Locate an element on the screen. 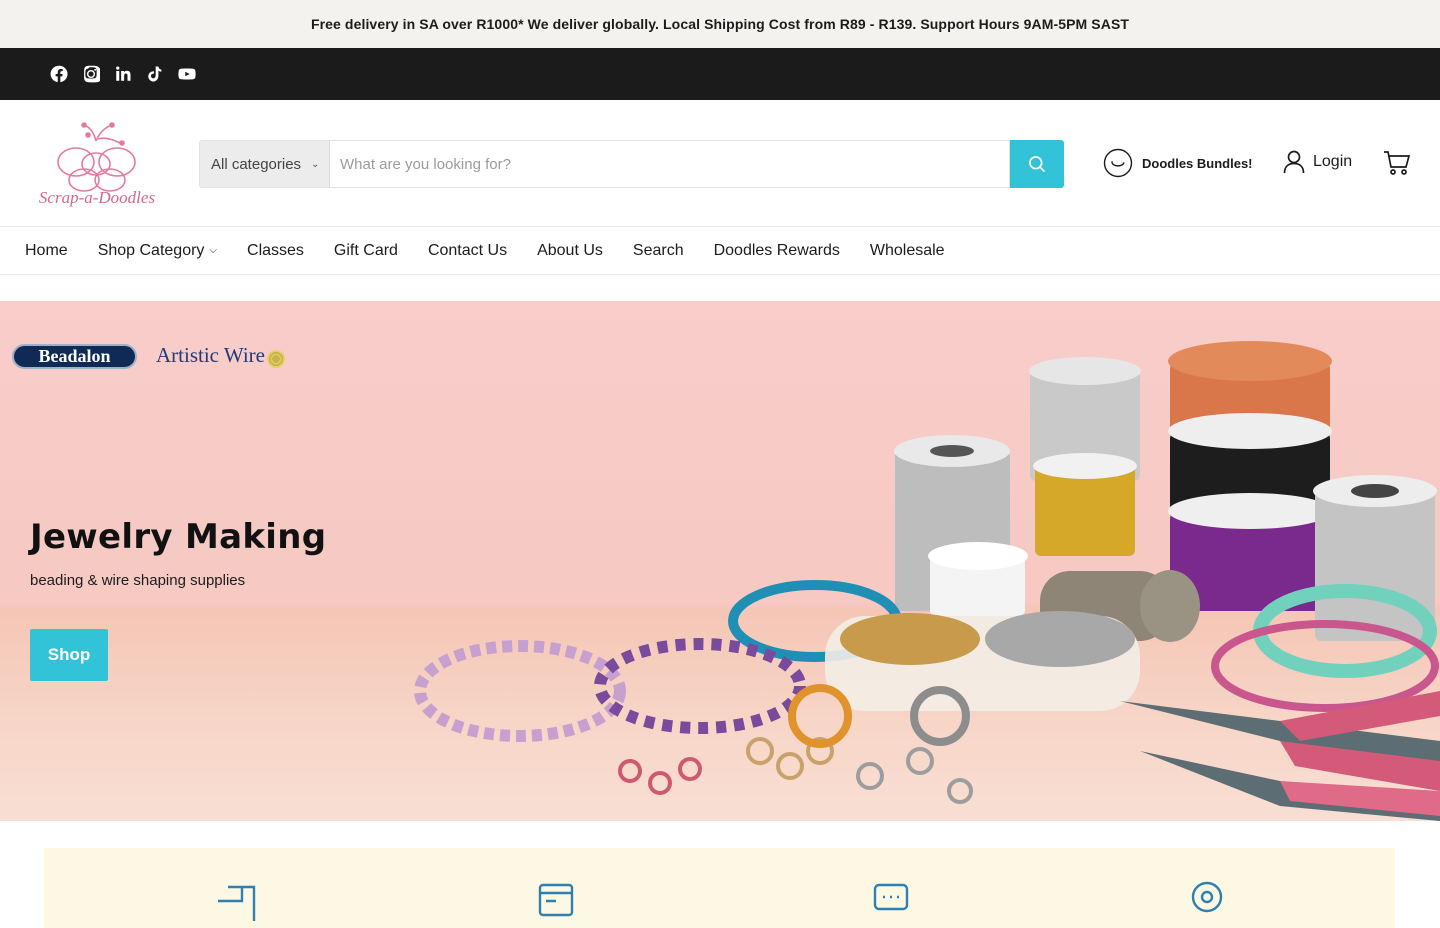  bracelets is located at coordinates (610, 690).